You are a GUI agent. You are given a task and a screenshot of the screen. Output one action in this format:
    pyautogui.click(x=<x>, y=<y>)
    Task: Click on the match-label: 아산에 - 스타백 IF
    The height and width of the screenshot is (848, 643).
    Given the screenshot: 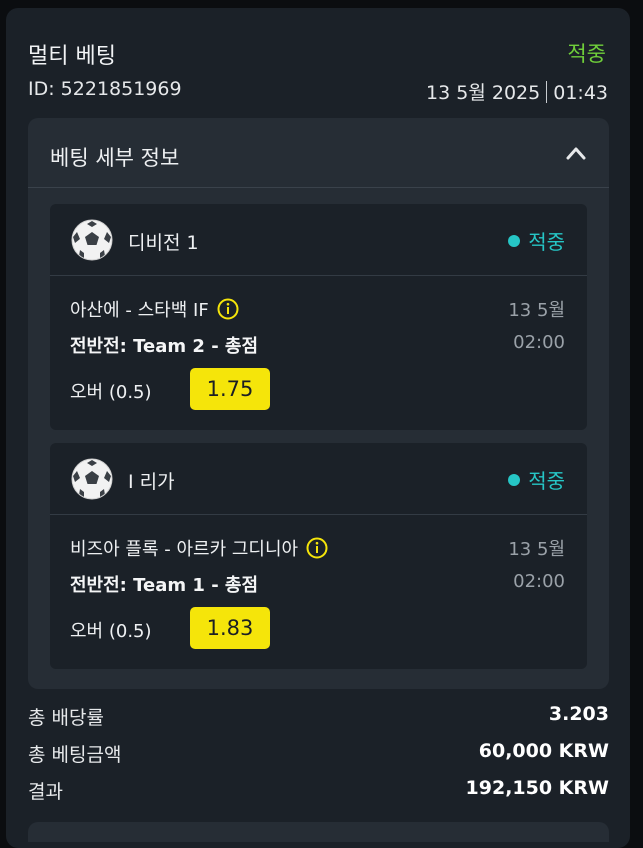 What is the action you would take?
    pyautogui.click(x=139, y=310)
    